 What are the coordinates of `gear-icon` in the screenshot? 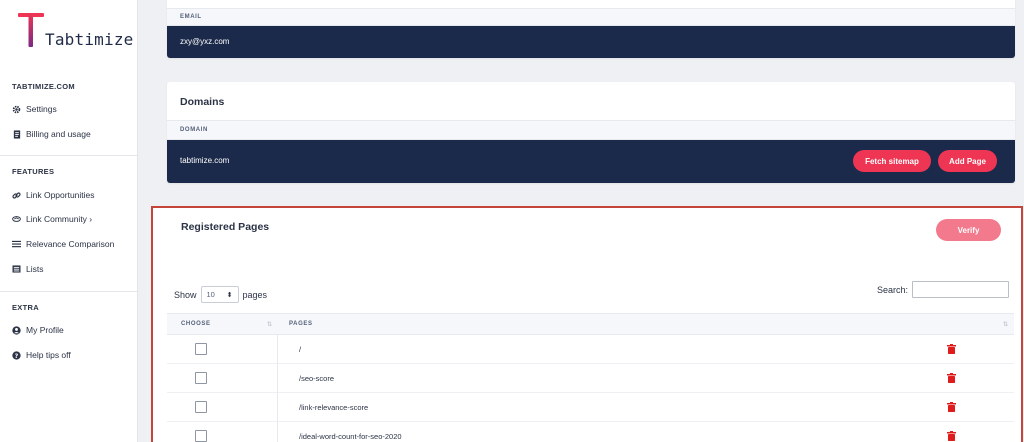 It's located at (16, 109).